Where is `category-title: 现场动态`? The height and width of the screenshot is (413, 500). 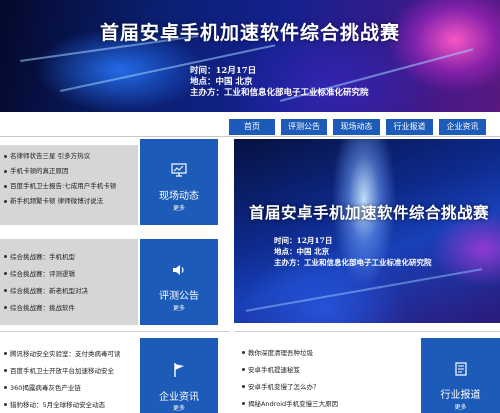 category-title: 现场动态 is located at coordinates (179, 196).